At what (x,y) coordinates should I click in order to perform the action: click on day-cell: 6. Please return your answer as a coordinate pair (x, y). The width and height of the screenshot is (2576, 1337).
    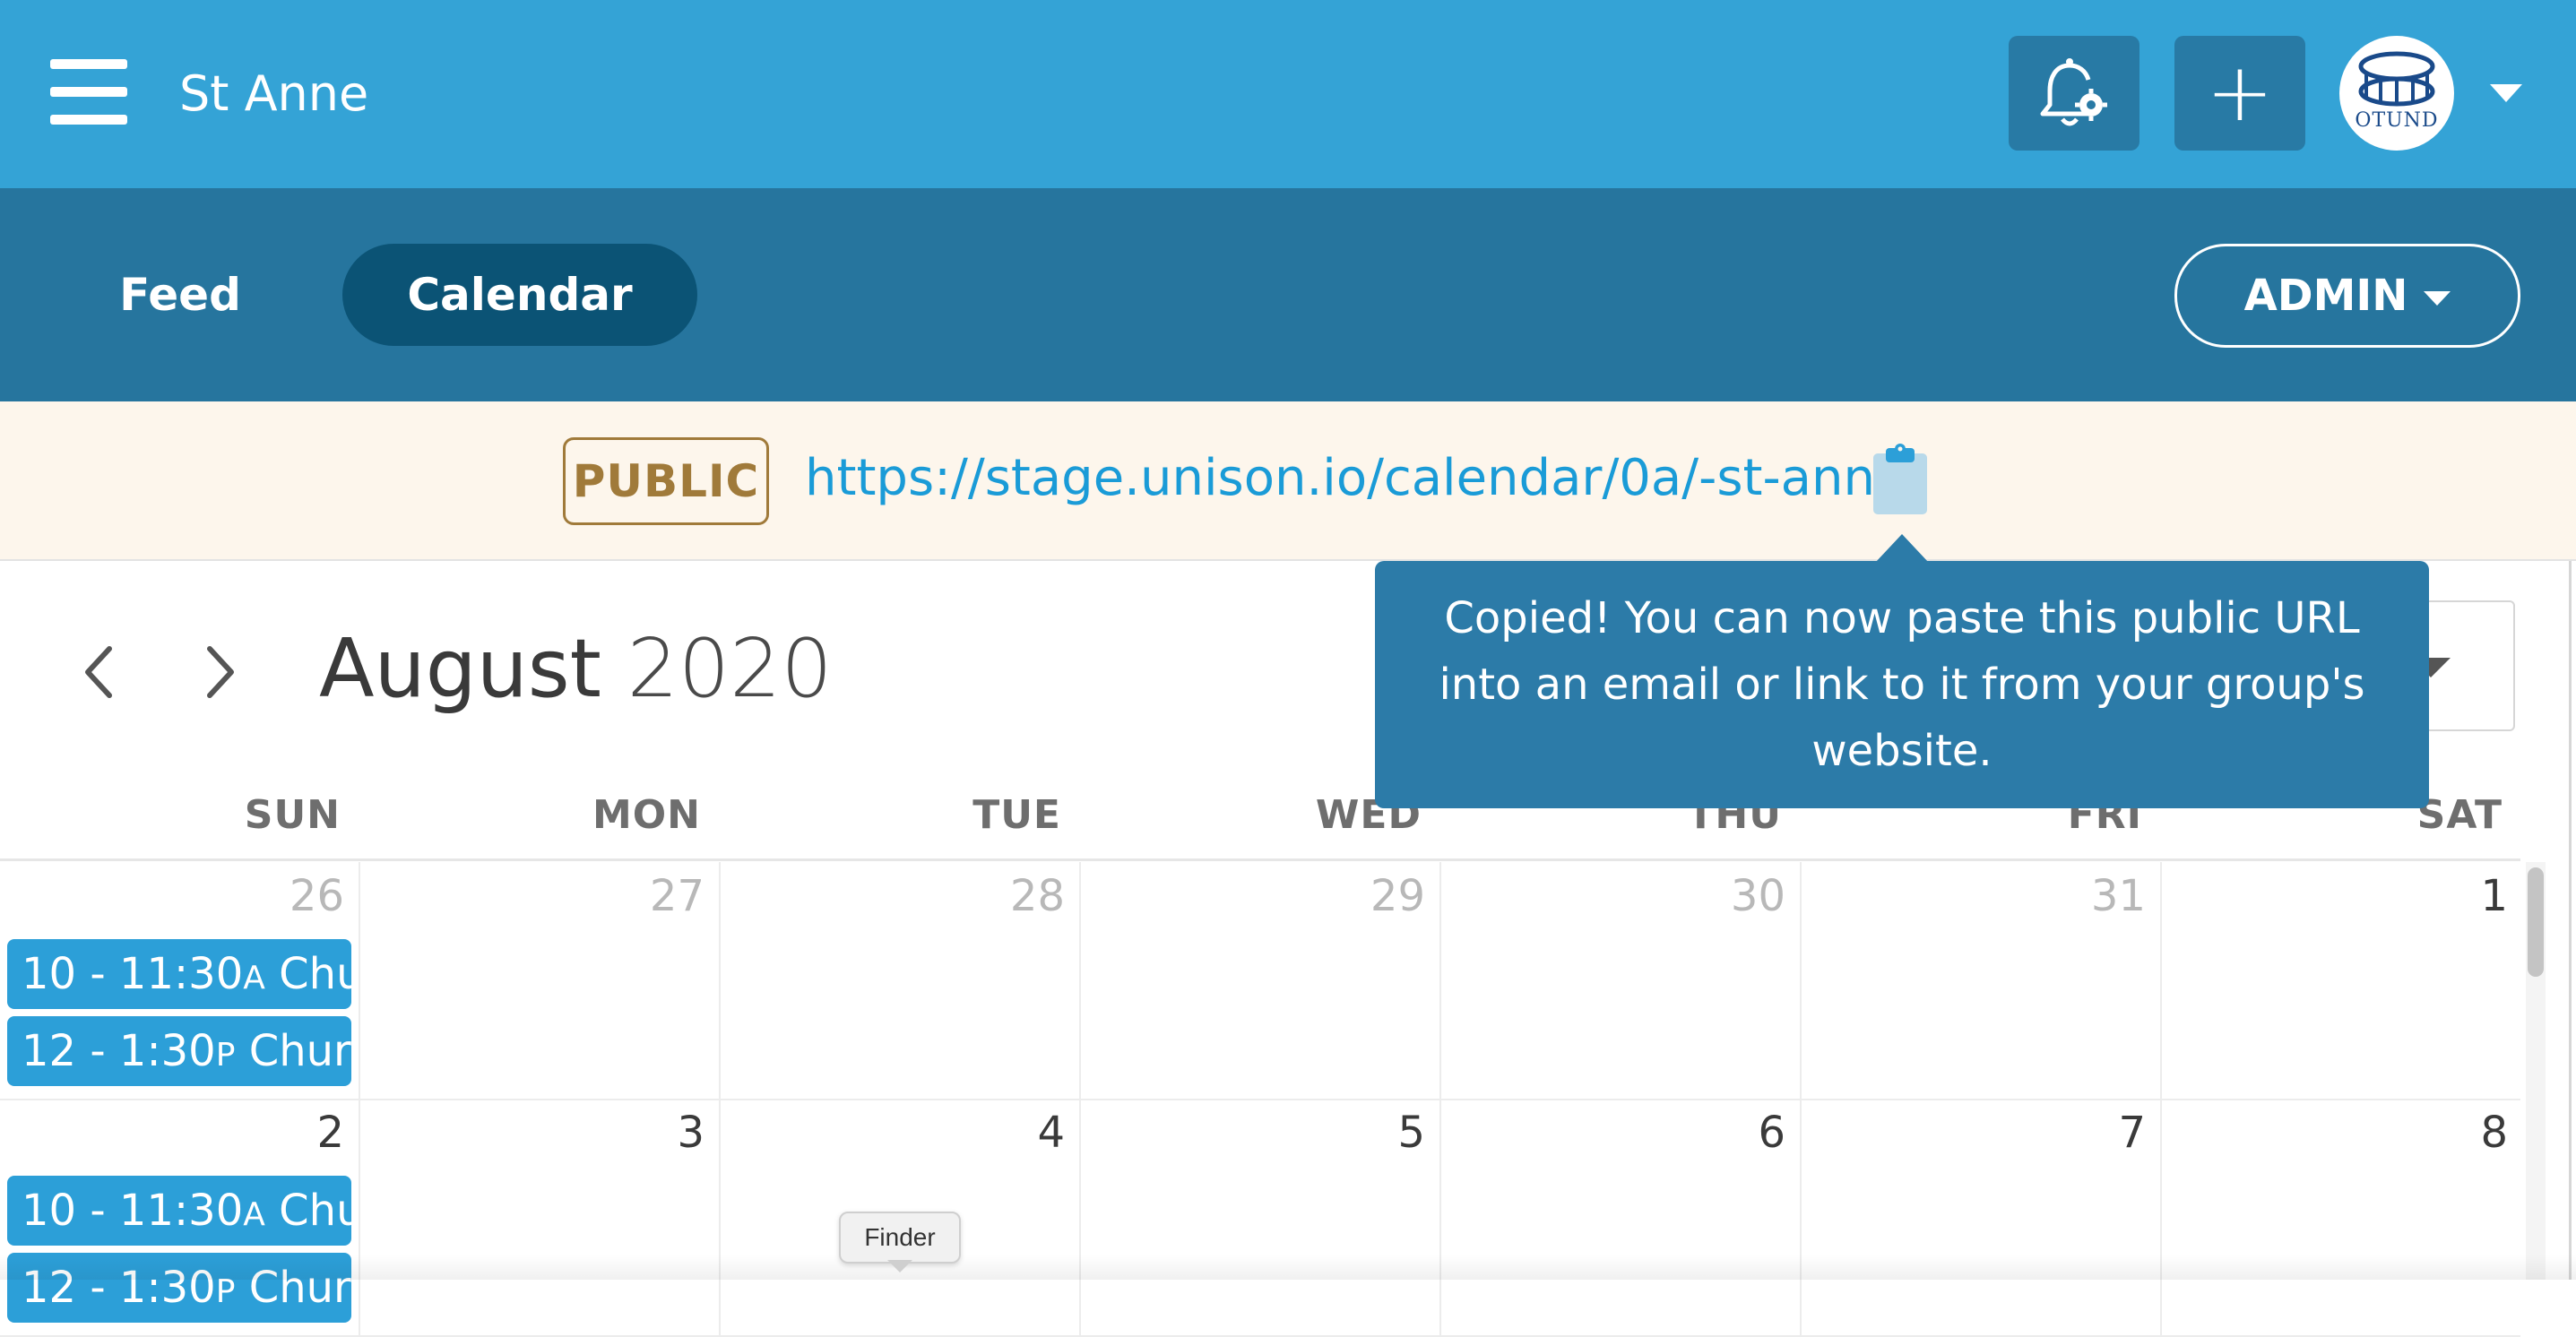
    Looking at the image, I should click on (1621, 1217).